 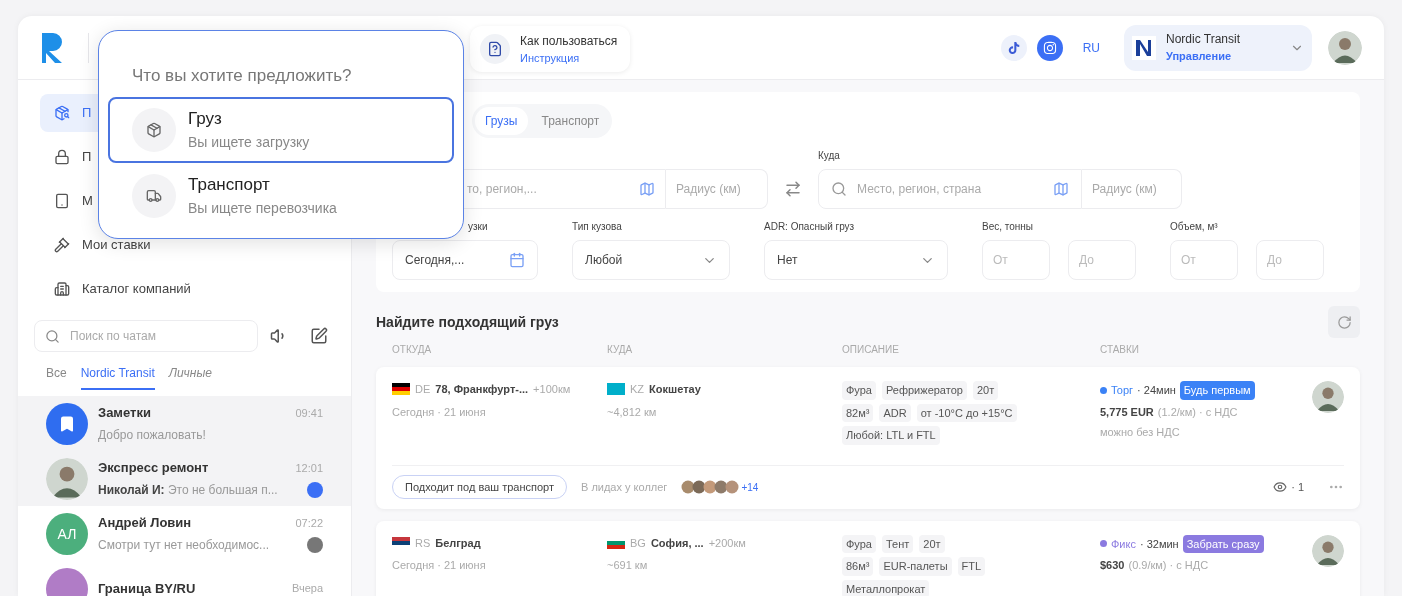 What do you see at coordinates (153, 468) in the screenshot?
I see `chat-name: Экспресс ремонт` at bounding box center [153, 468].